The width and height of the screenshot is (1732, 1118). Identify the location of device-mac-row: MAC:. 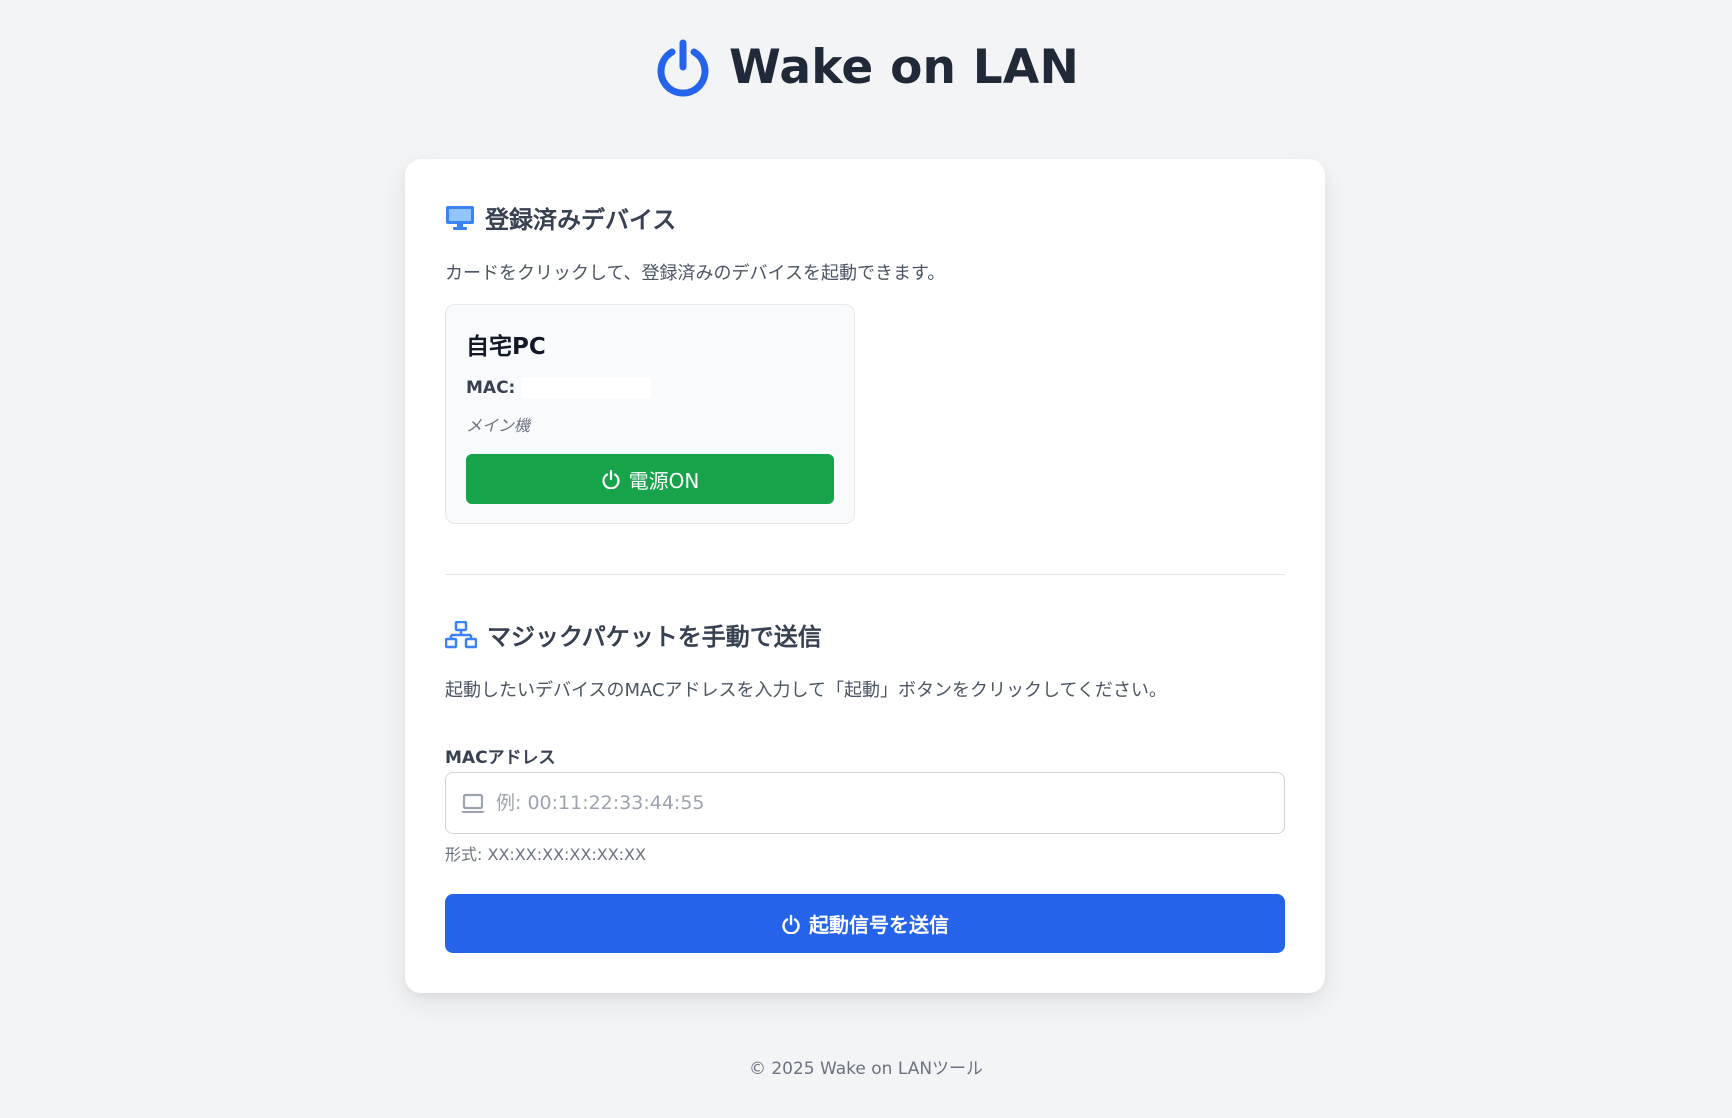
(559, 388).